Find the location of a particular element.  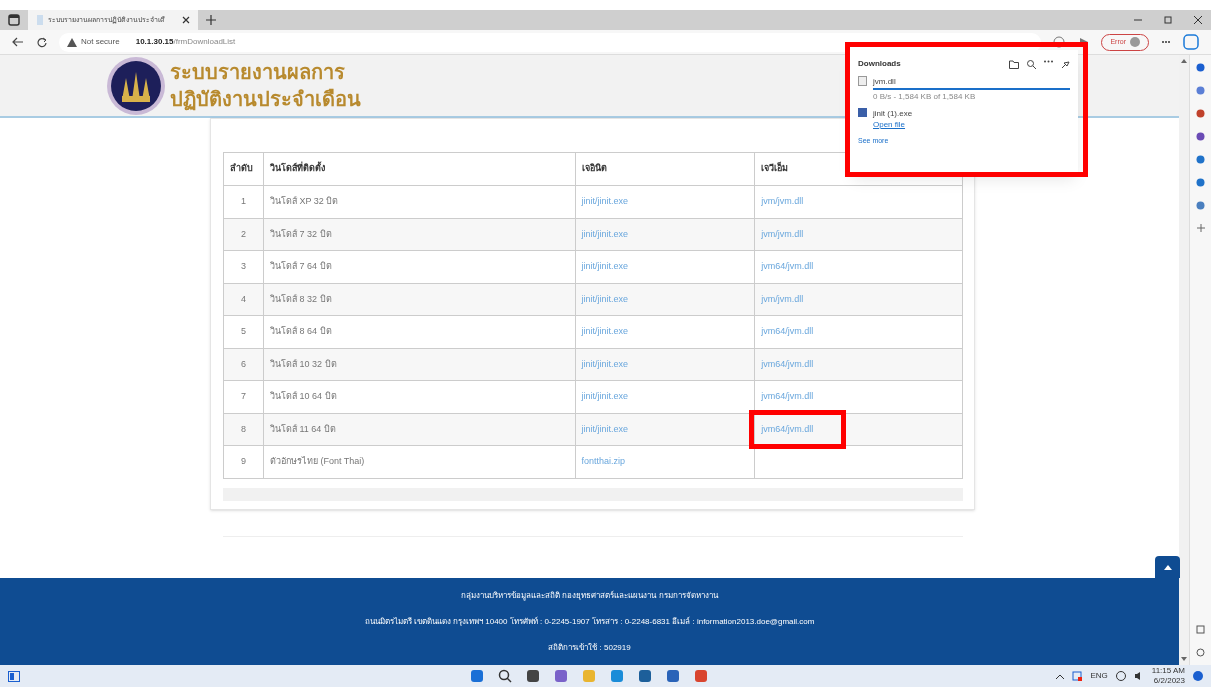

column-header: วินโดส์ที่ติดตั้ง is located at coordinates (419, 169).